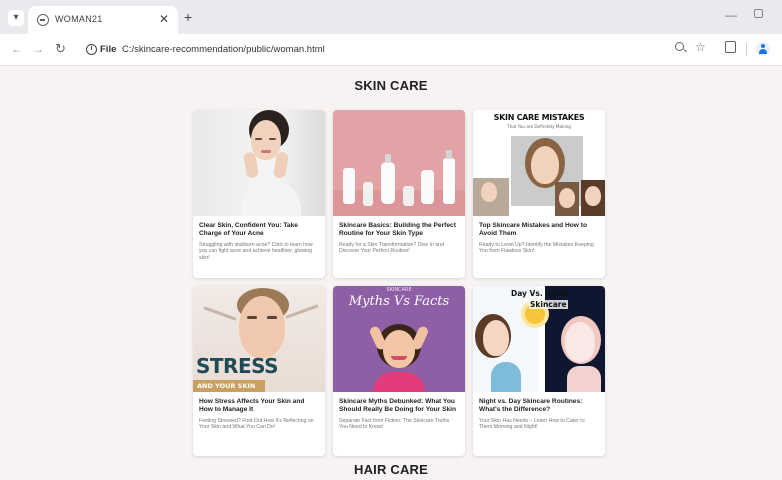 This screenshot has width=782, height=480. What do you see at coordinates (38, 49) in the screenshot?
I see `forward-arrow-icon: →` at bounding box center [38, 49].